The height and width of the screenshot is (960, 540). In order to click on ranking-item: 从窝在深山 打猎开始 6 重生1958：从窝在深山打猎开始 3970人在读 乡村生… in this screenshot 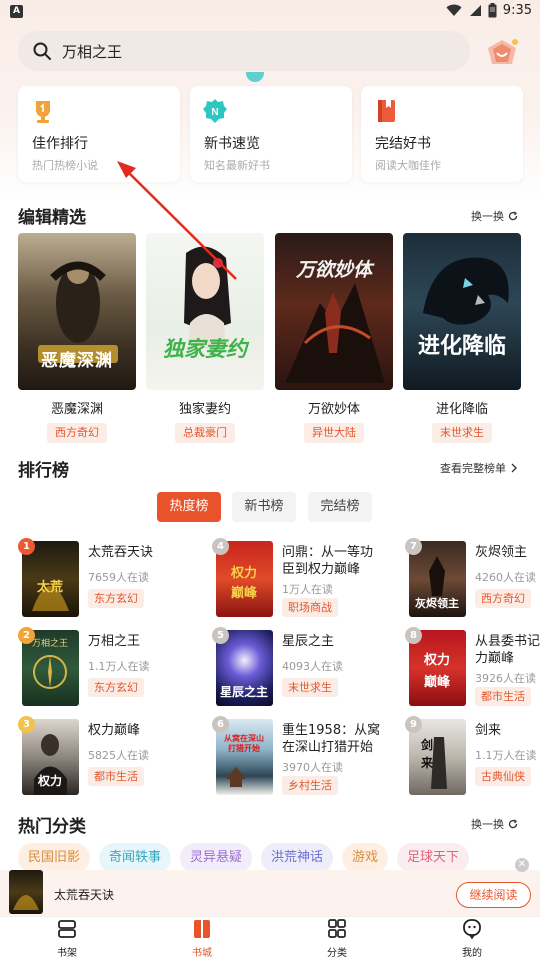, I will do `click(297, 757)`.